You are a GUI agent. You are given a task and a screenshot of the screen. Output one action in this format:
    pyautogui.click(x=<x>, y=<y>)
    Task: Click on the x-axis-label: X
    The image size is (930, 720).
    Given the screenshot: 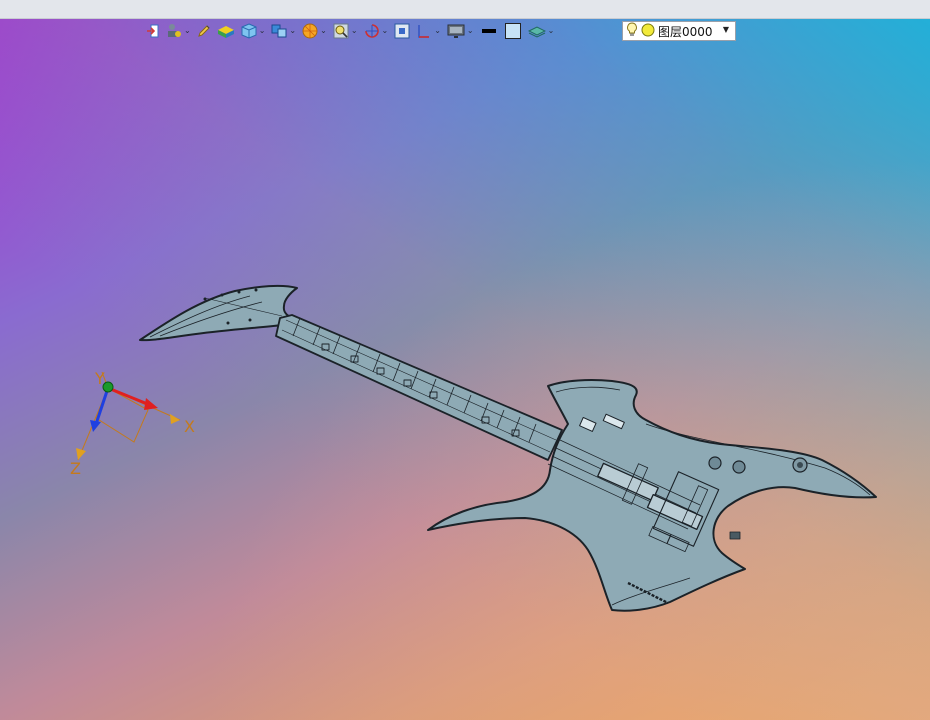 What is the action you would take?
    pyautogui.click(x=189, y=426)
    